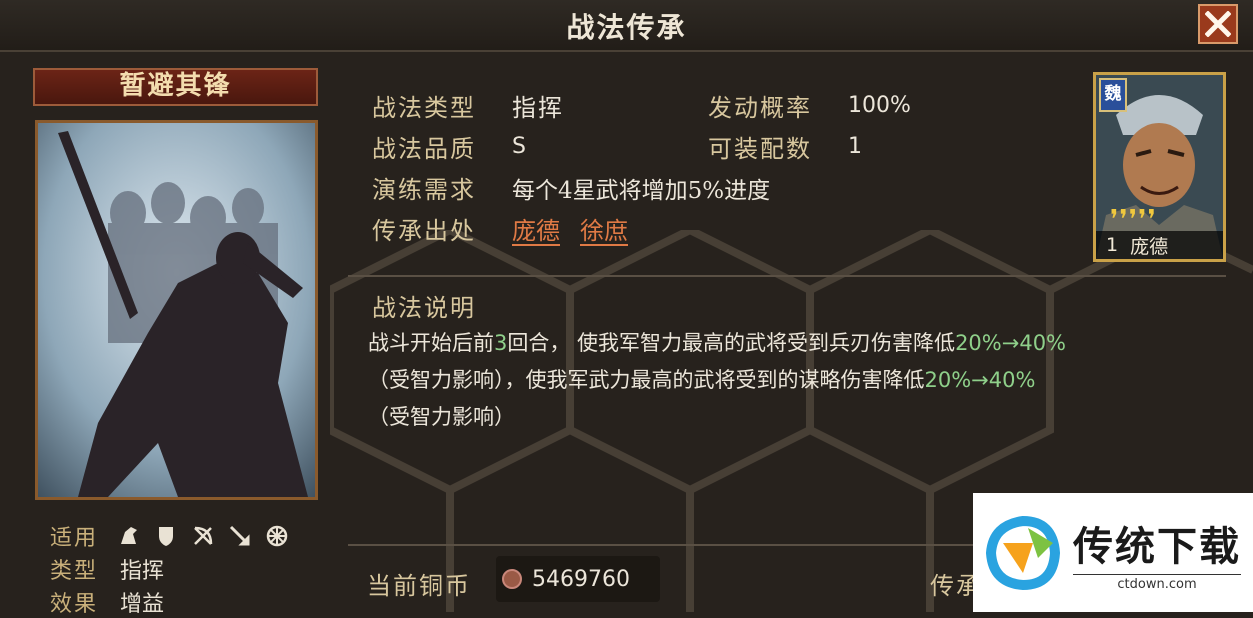 This screenshot has width=1253, height=618. What do you see at coordinates (240, 536) in the screenshot?
I see `spear-icon` at bounding box center [240, 536].